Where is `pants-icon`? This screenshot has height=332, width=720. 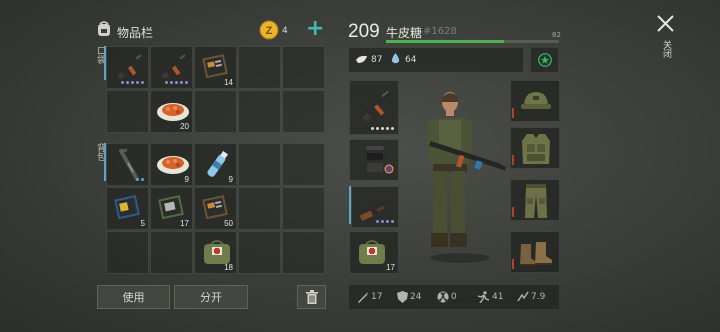
pants-icon is located at coordinates (536, 201).